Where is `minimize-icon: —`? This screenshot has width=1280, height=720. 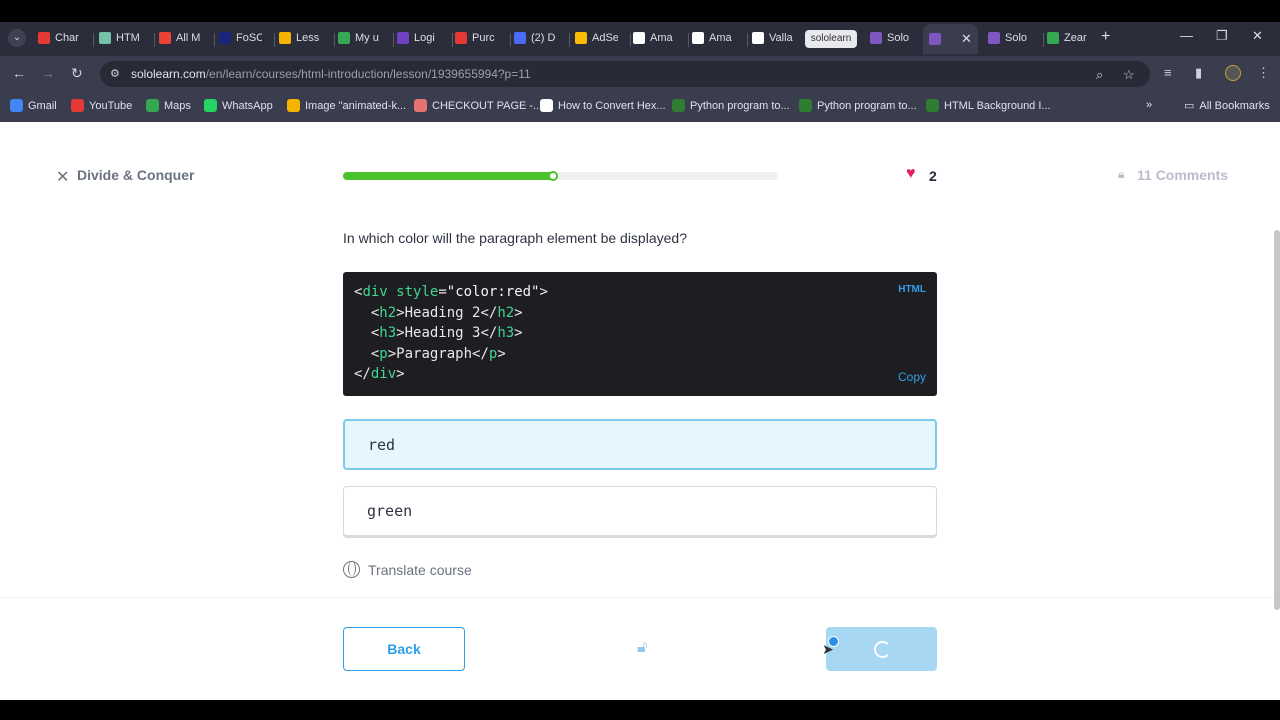
minimize-icon: — is located at coordinates (1186, 35).